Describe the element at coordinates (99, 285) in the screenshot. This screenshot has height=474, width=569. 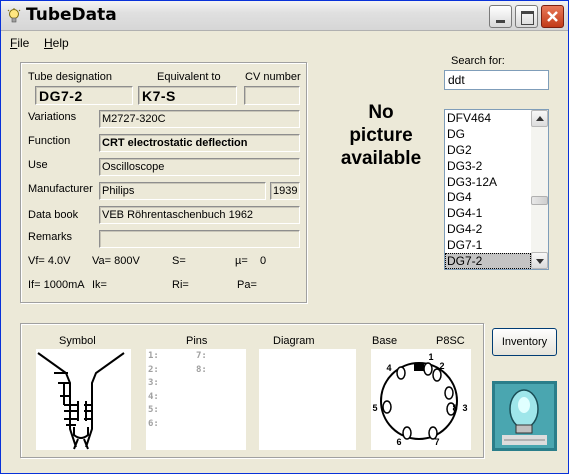
I see `ik-value: Ik=` at that location.